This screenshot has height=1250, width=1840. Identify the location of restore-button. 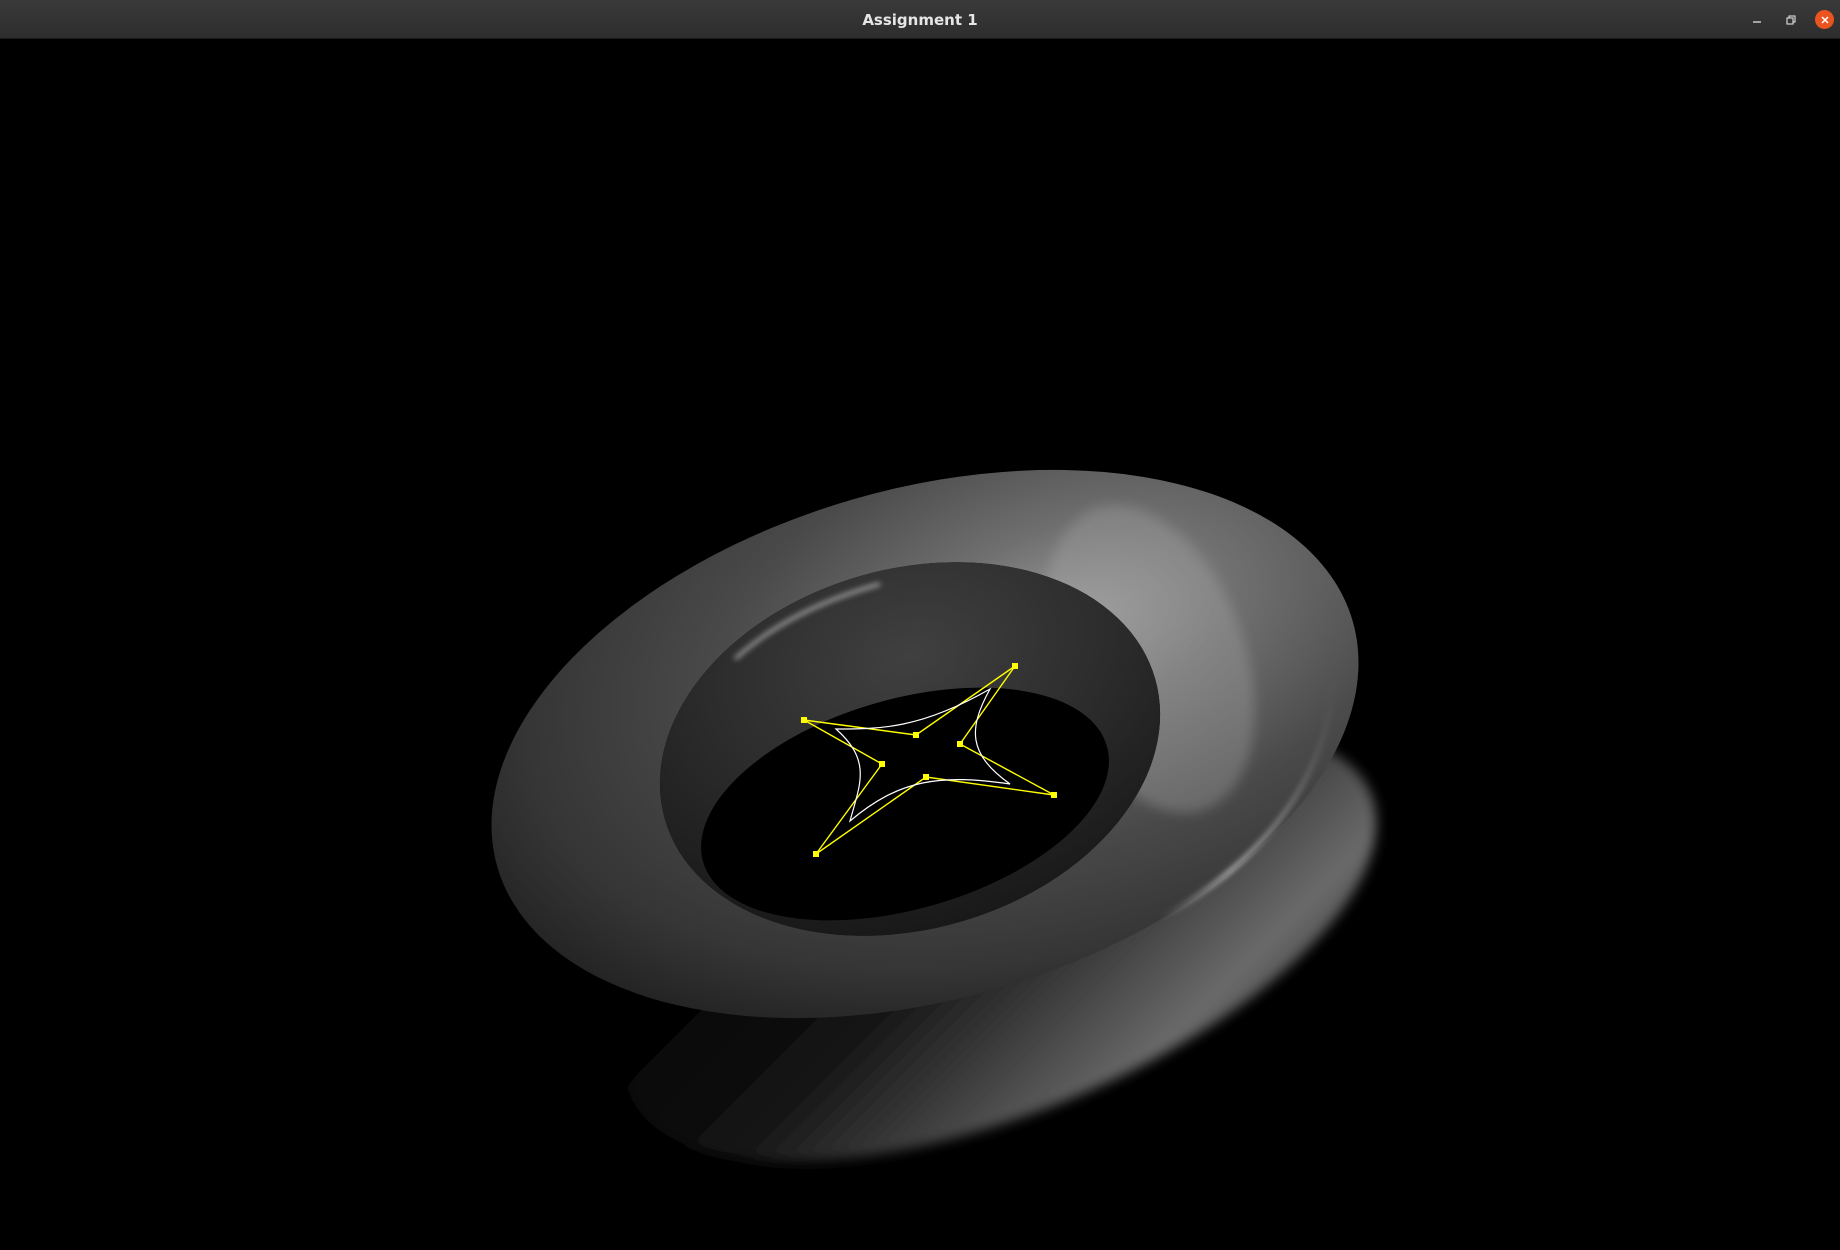
(1790, 19).